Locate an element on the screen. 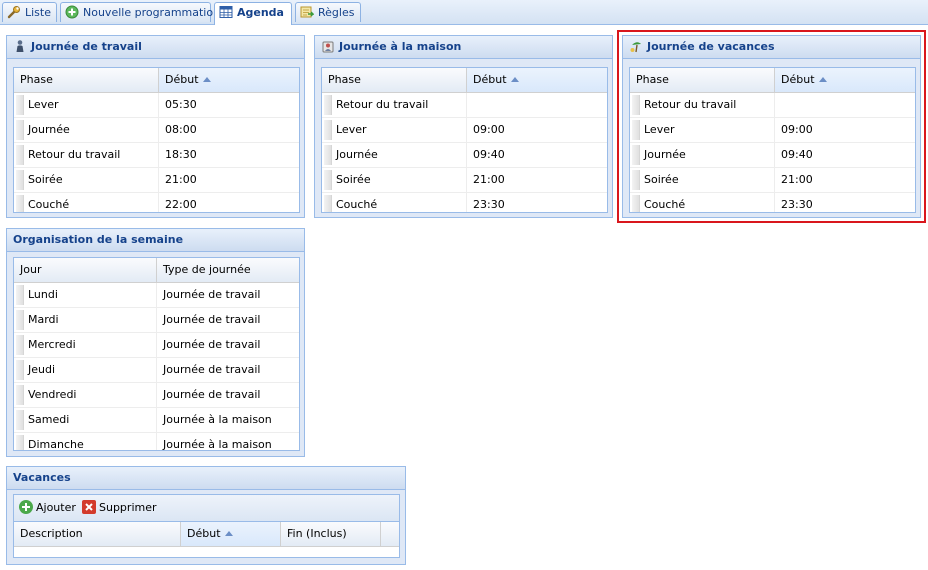 This screenshot has width=928, height=570. tab-regles-label: Règles is located at coordinates (336, 12).